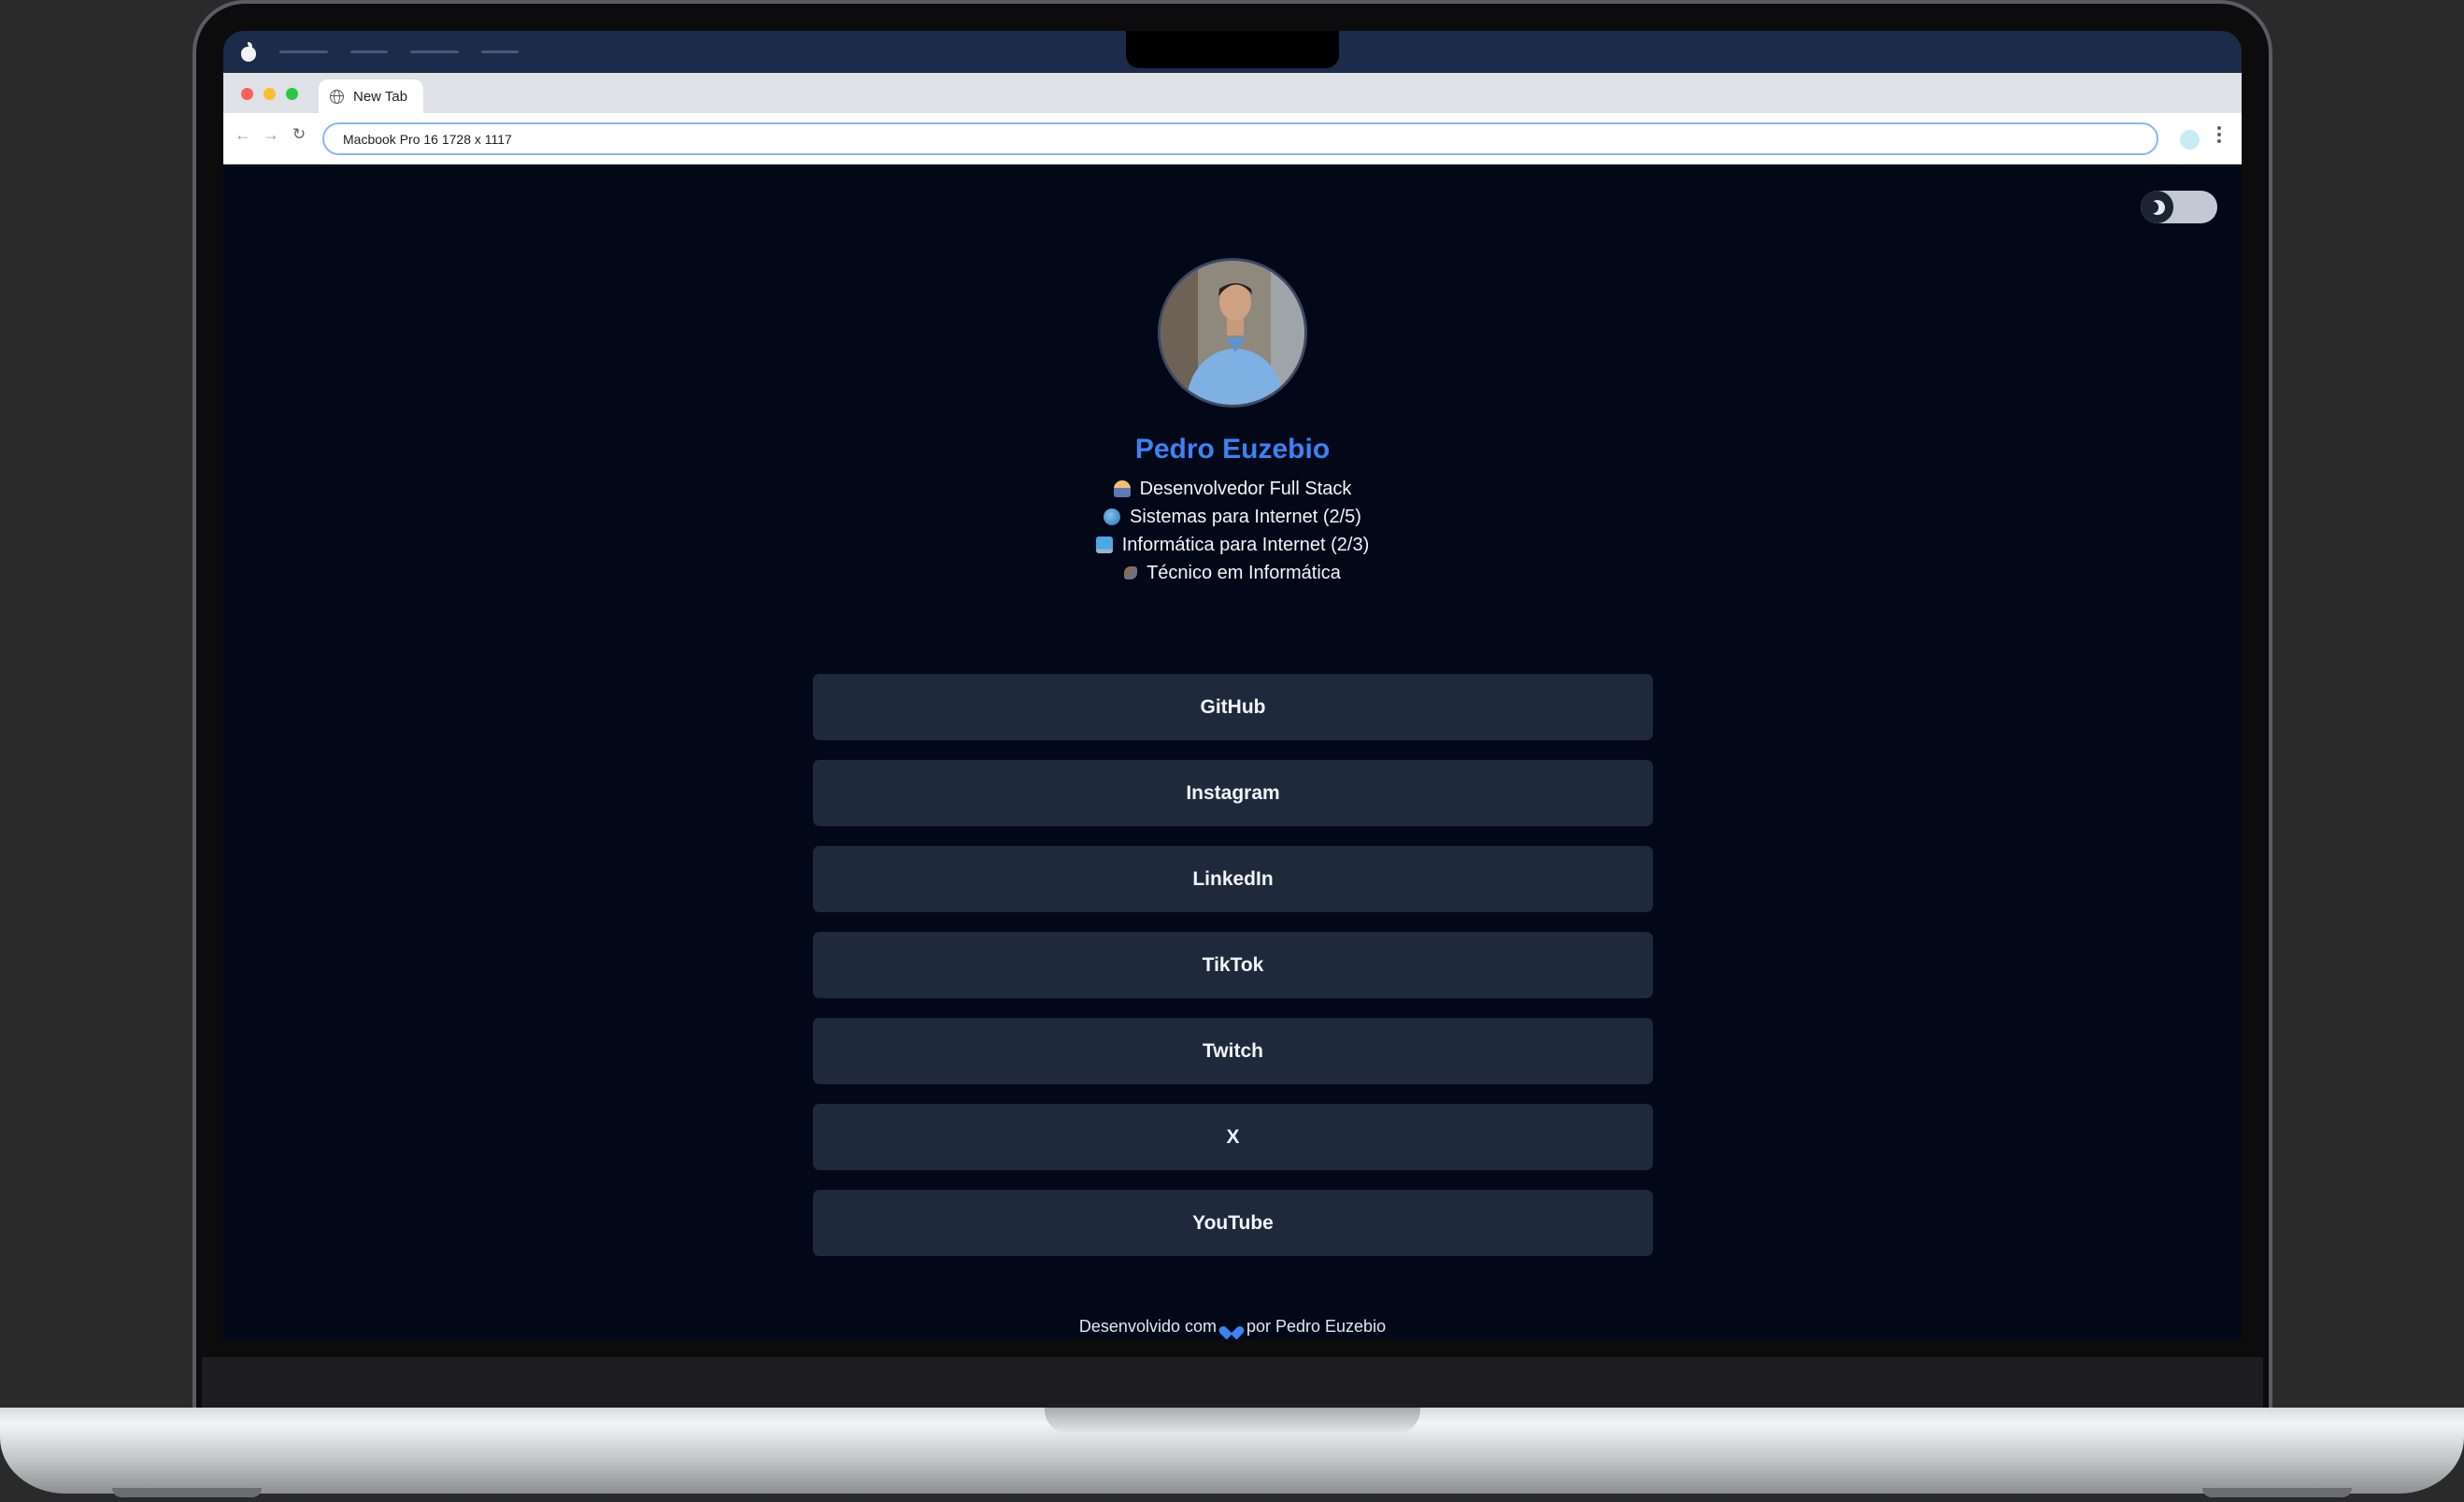 The width and height of the screenshot is (2464, 1502). What do you see at coordinates (1233, 1223) in the screenshot?
I see `youtube-link-button: YouTube` at bounding box center [1233, 1223].